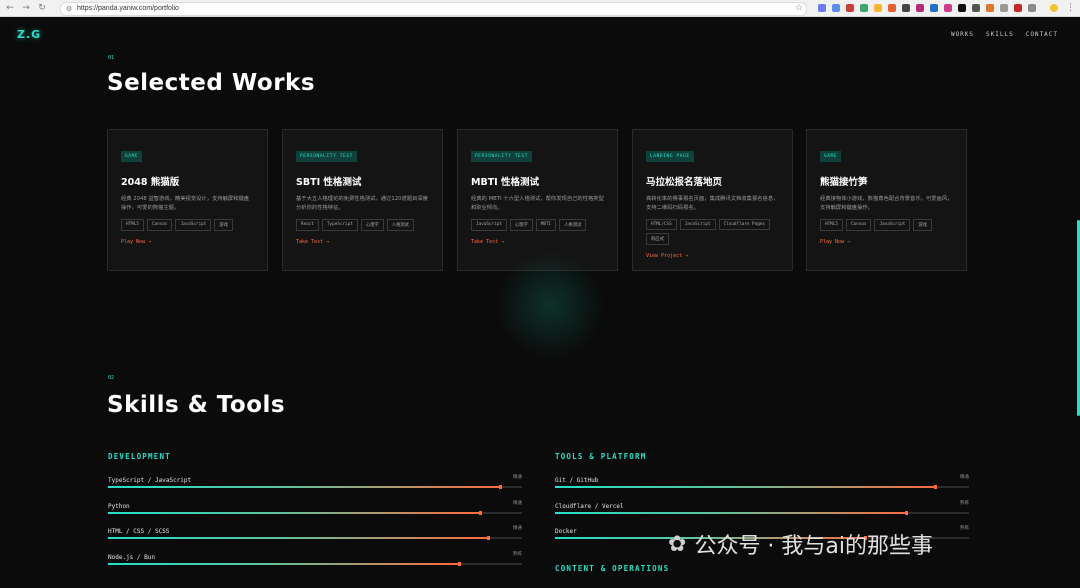 The image size is (1080, 588). I want to click on profile-avatar, so click(1054, 8).